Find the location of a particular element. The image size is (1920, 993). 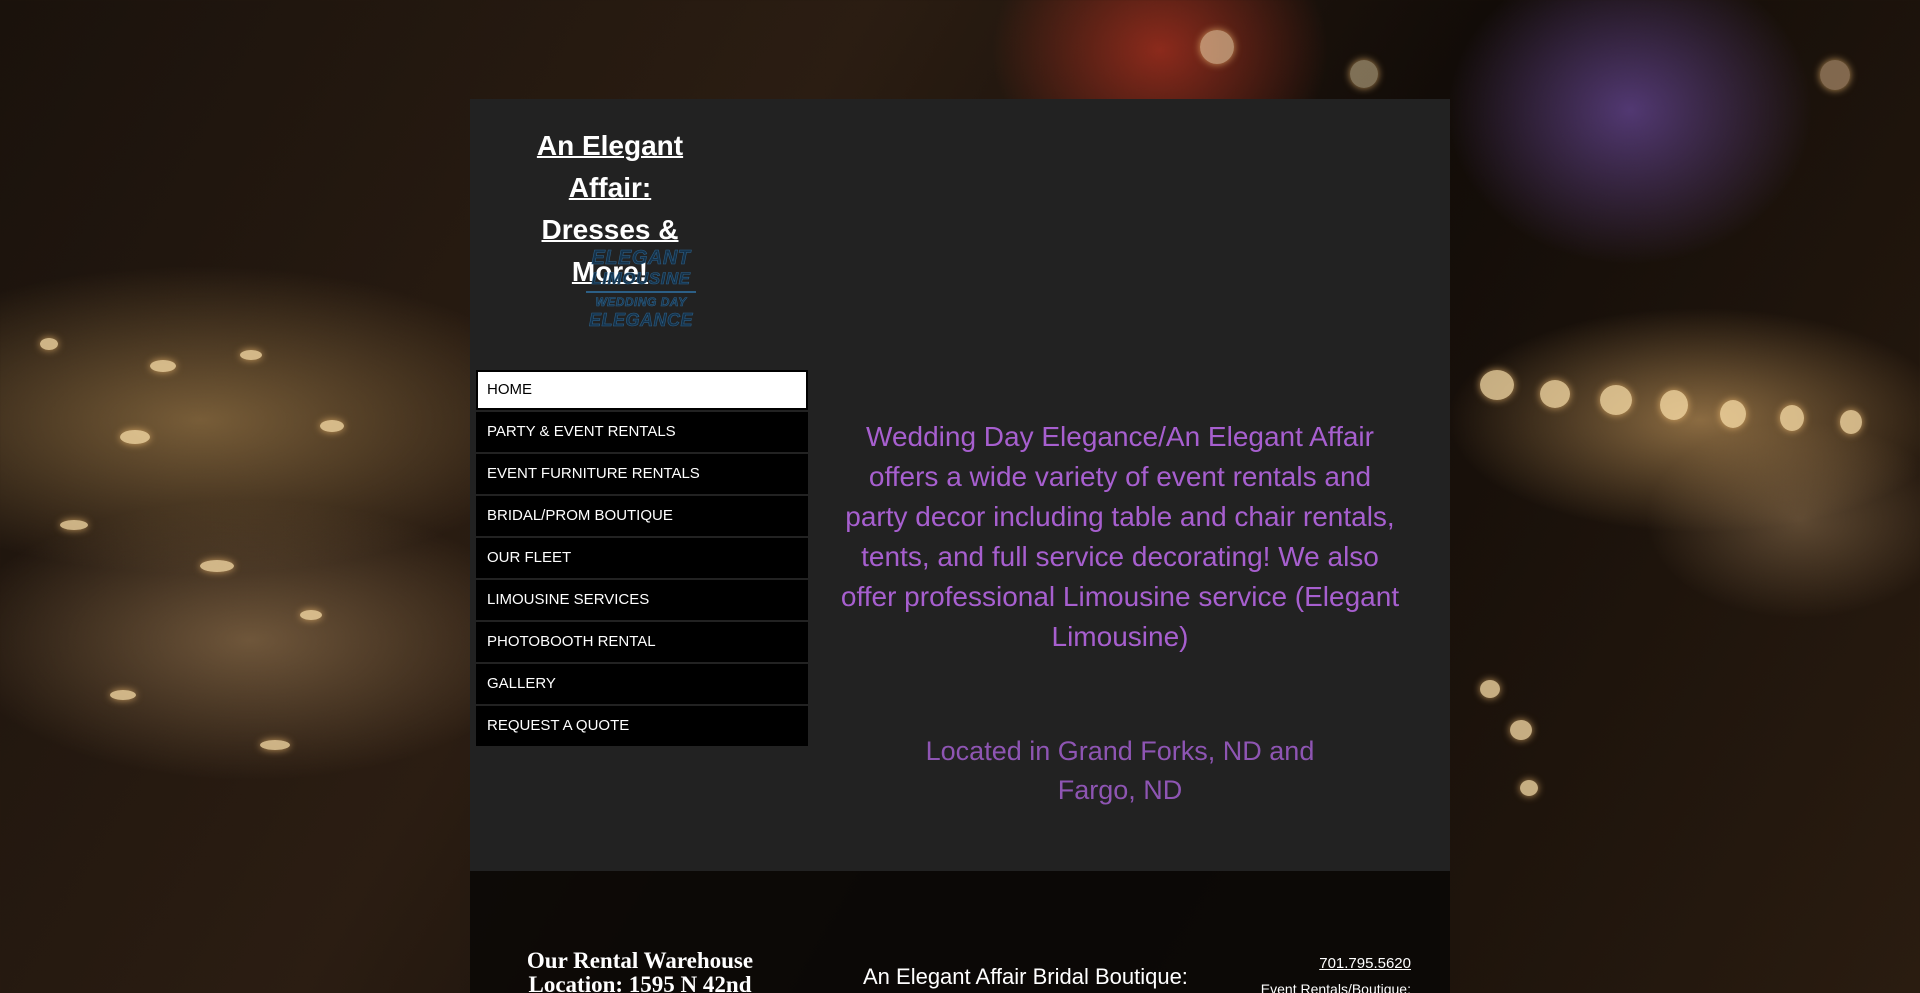

nav-item-gallery: GALLERY is located at coordinates (642, 684).